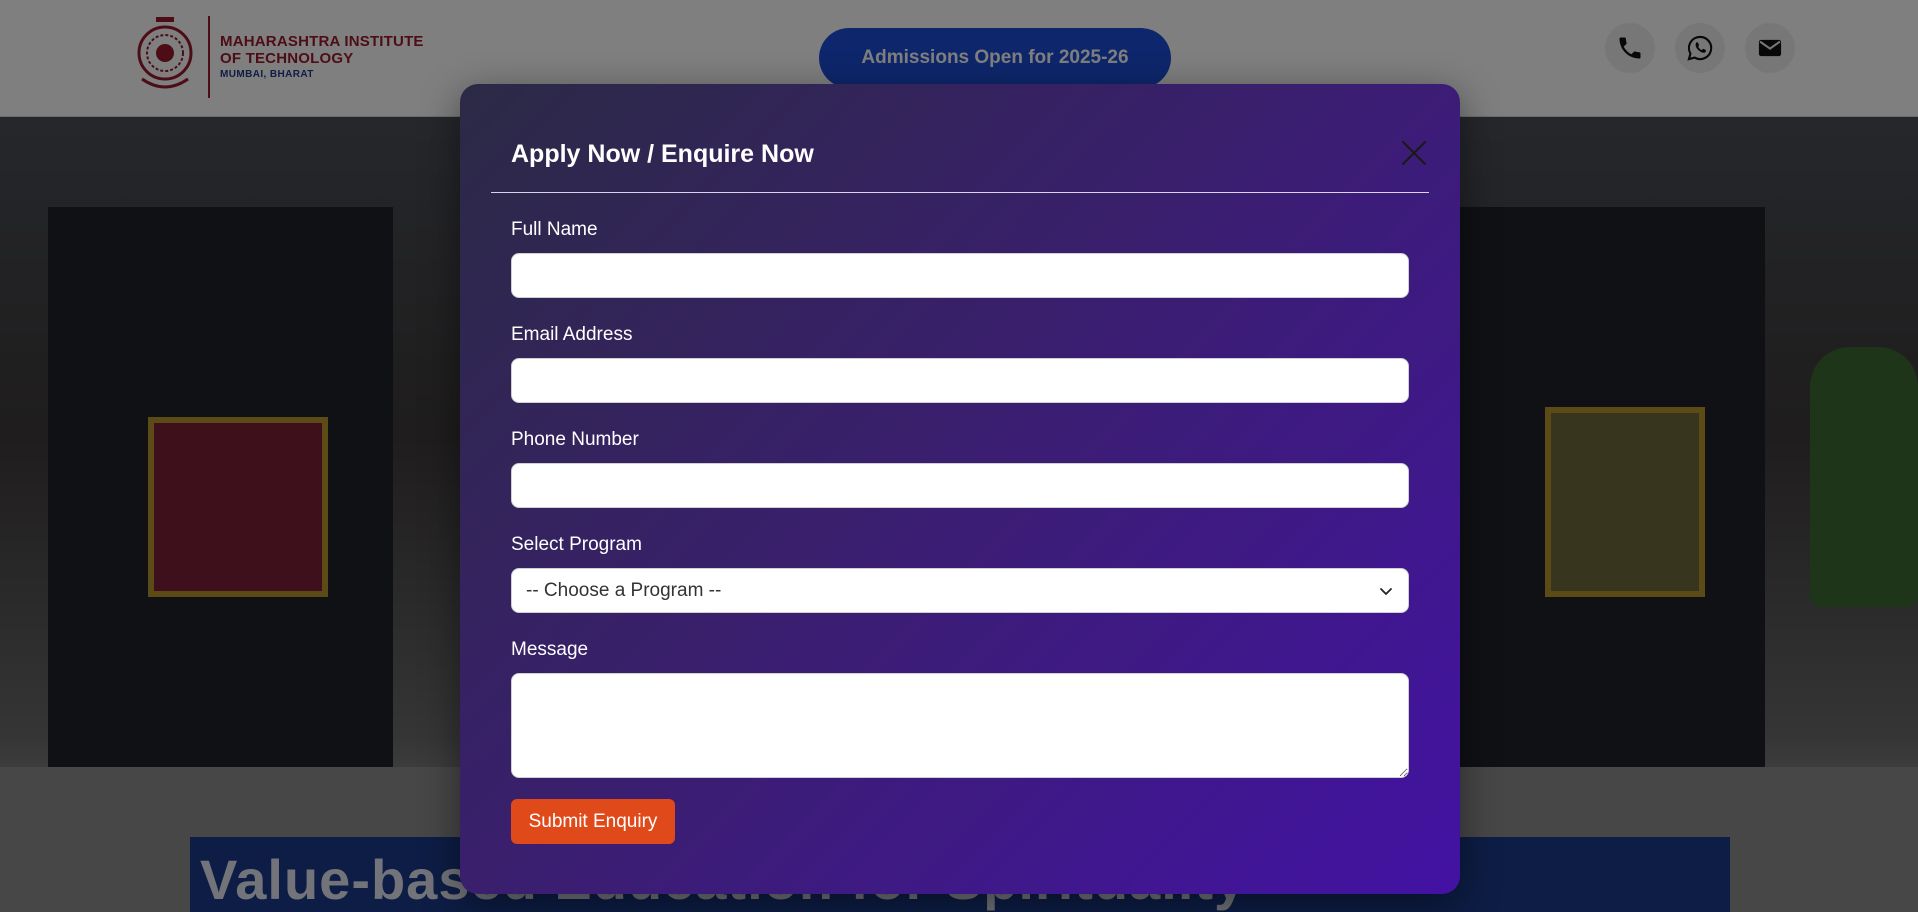 This screenshot has width=1918, height=912. I want to click on message-label: Message, so click(550, 649).